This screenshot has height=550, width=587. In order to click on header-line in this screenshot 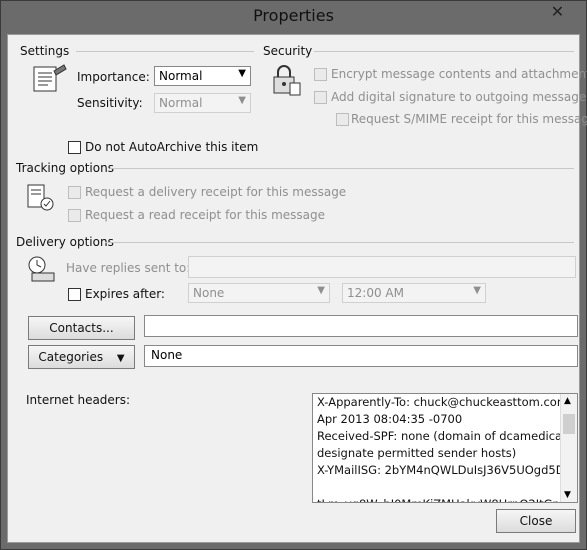, I will do `click(445, 487)`.